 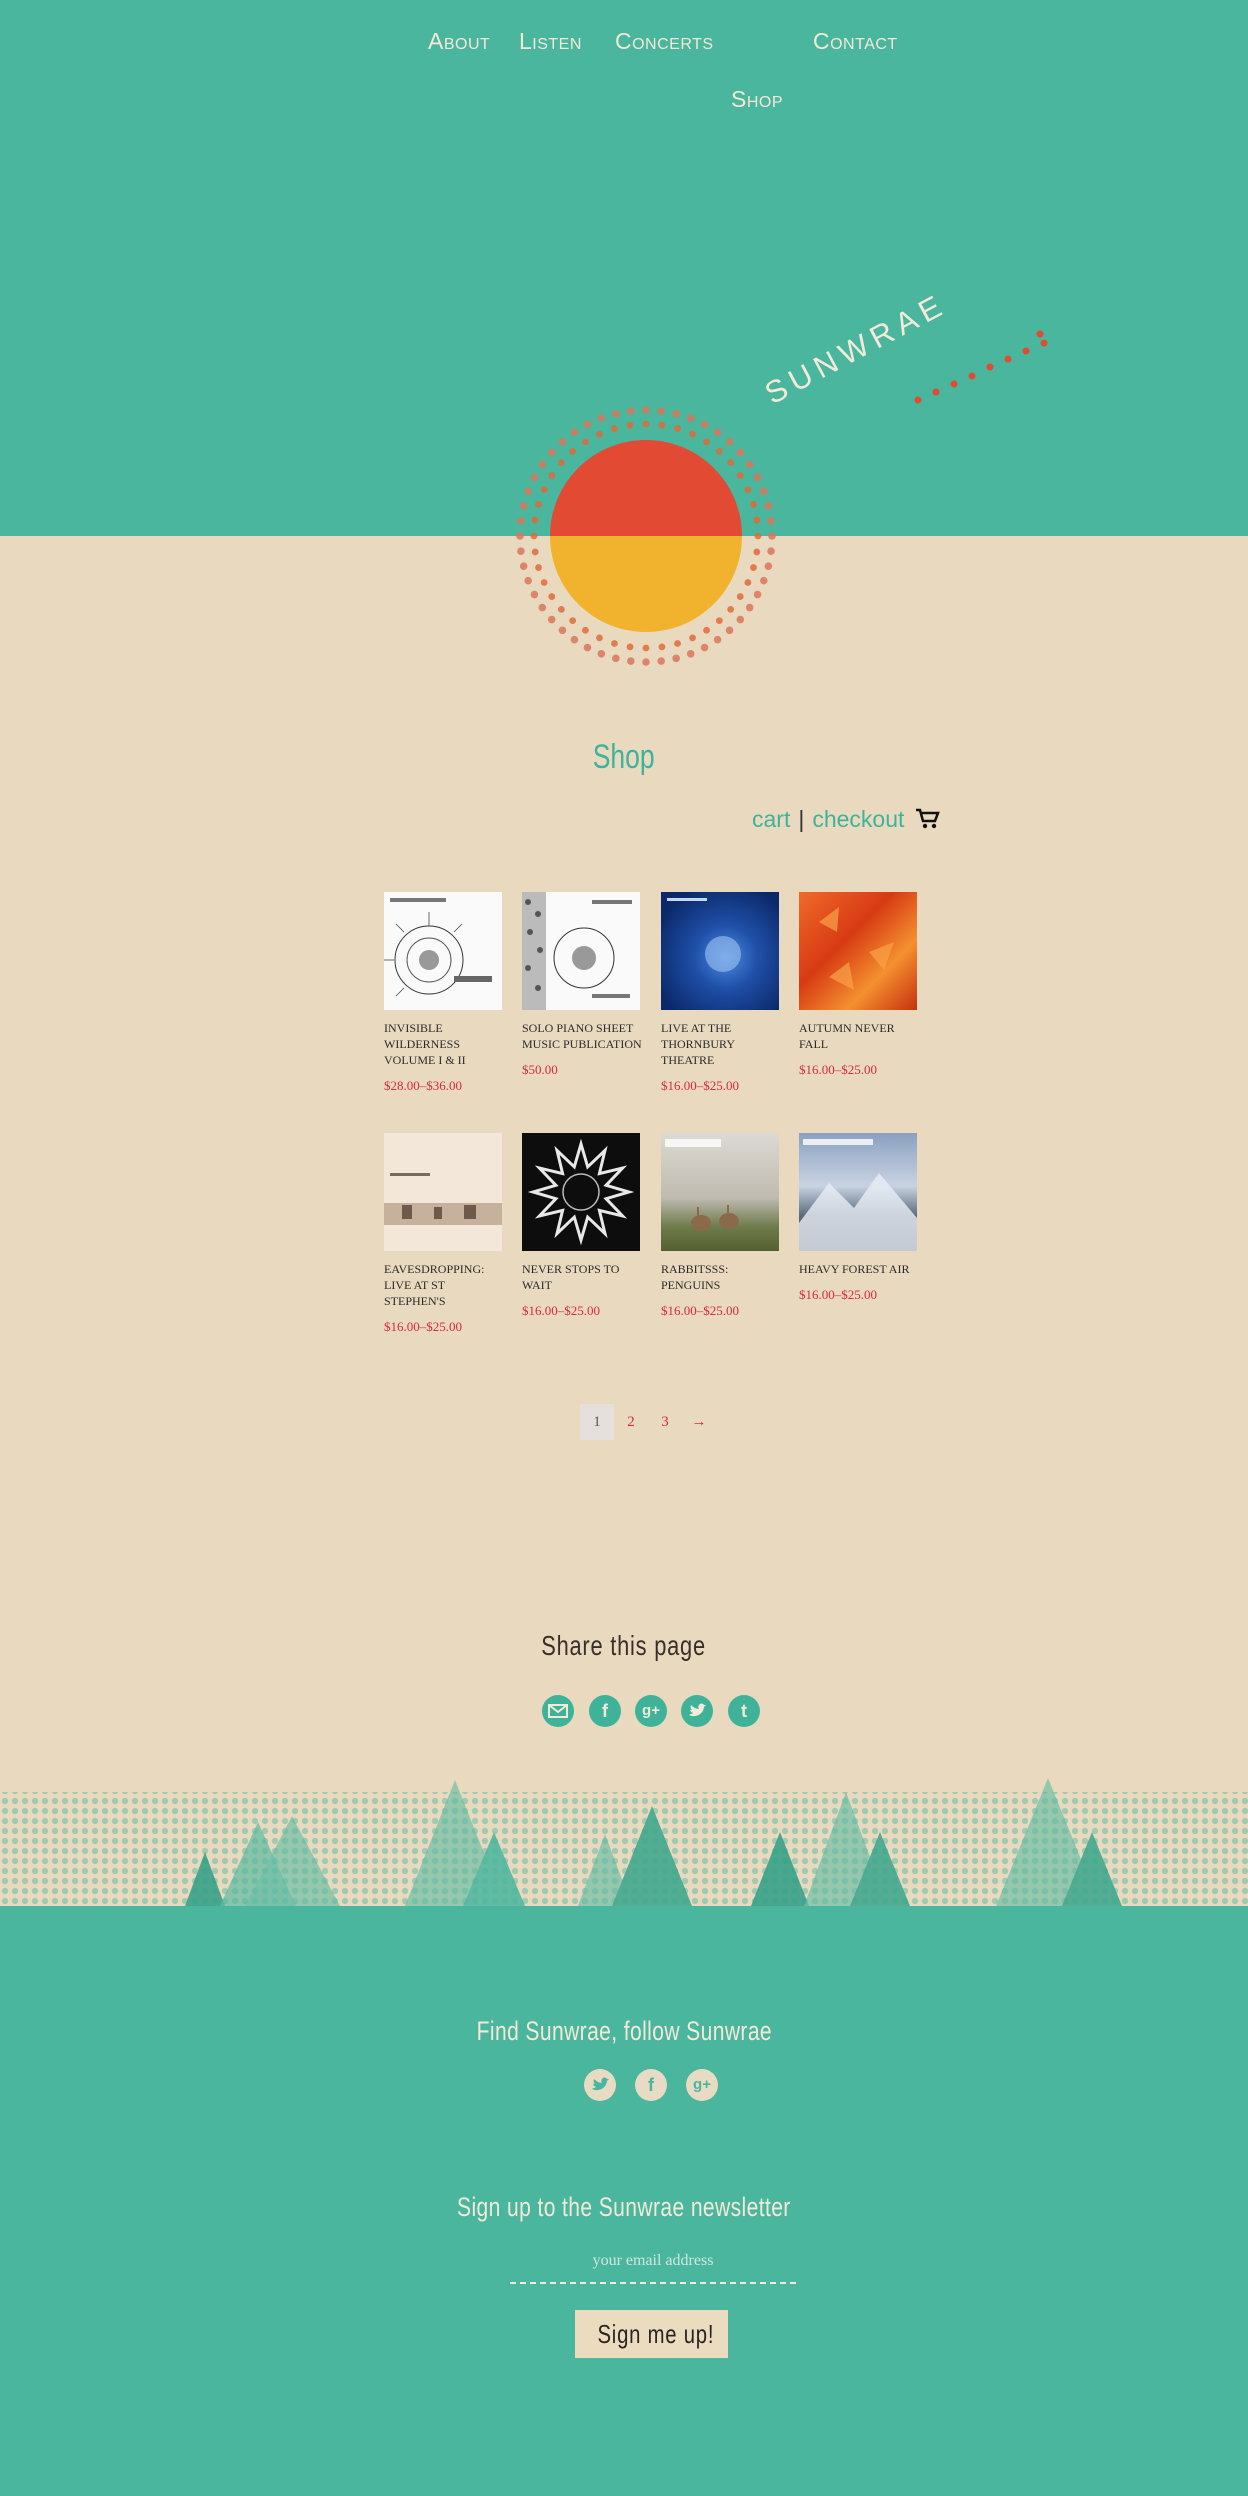 What do you see at coordinates (858, 819) in the screenshot?
I see `checkout-link: checkout` at bounding box center [858, 819].